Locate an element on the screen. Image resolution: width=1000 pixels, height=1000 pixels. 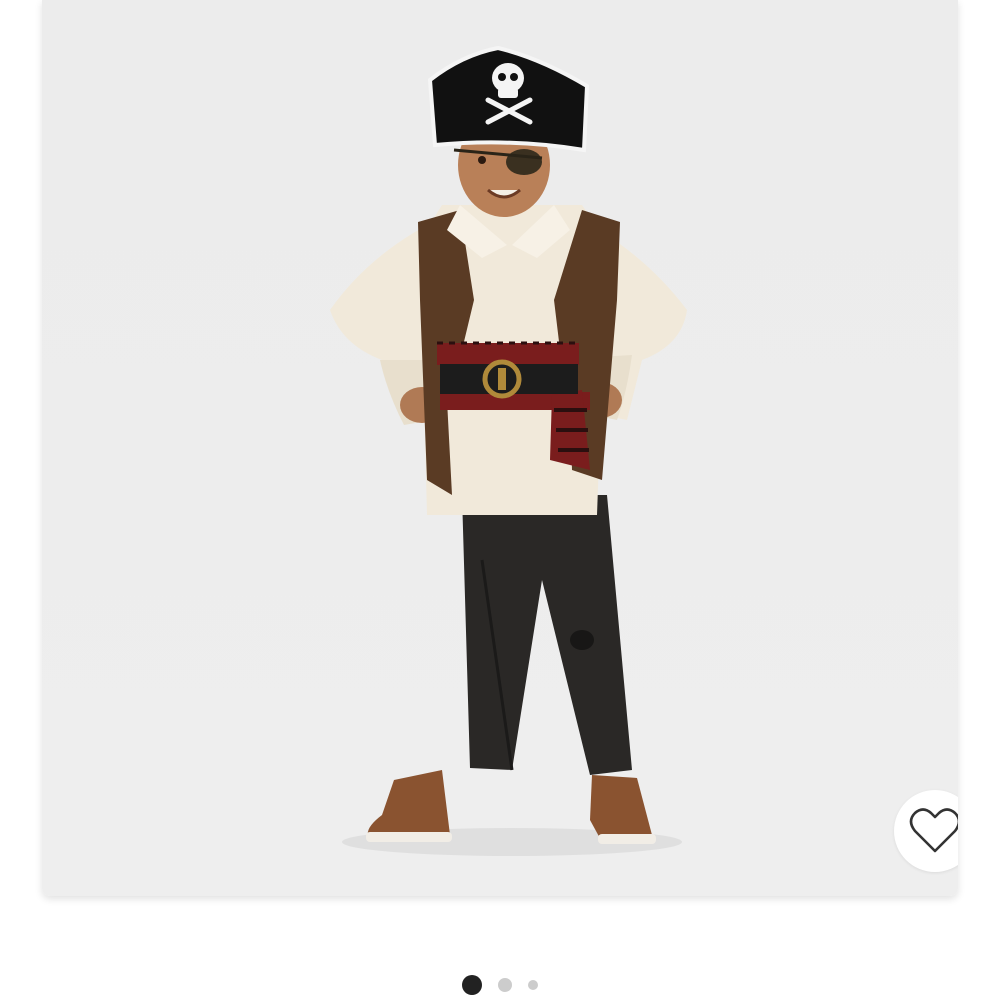
image-carousel-pager is located at coordinates (500, 985).